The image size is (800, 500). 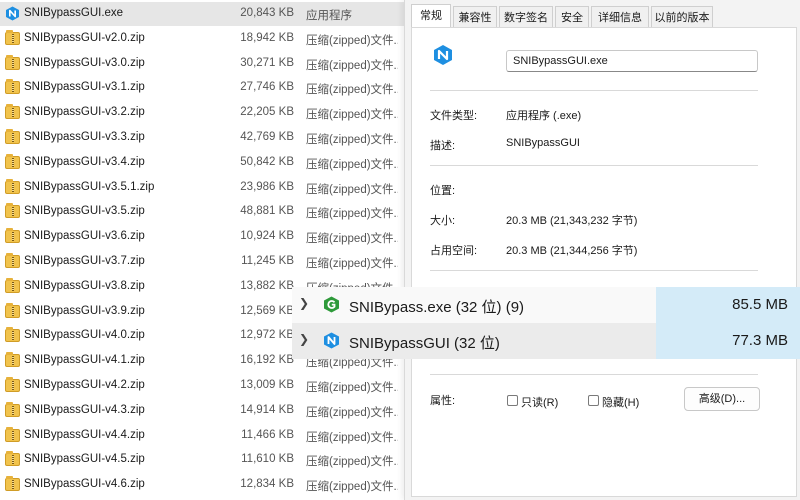 I want to click on file-name: SNIBypassGUI-v4.0.zip, so click(x=84, y=335).